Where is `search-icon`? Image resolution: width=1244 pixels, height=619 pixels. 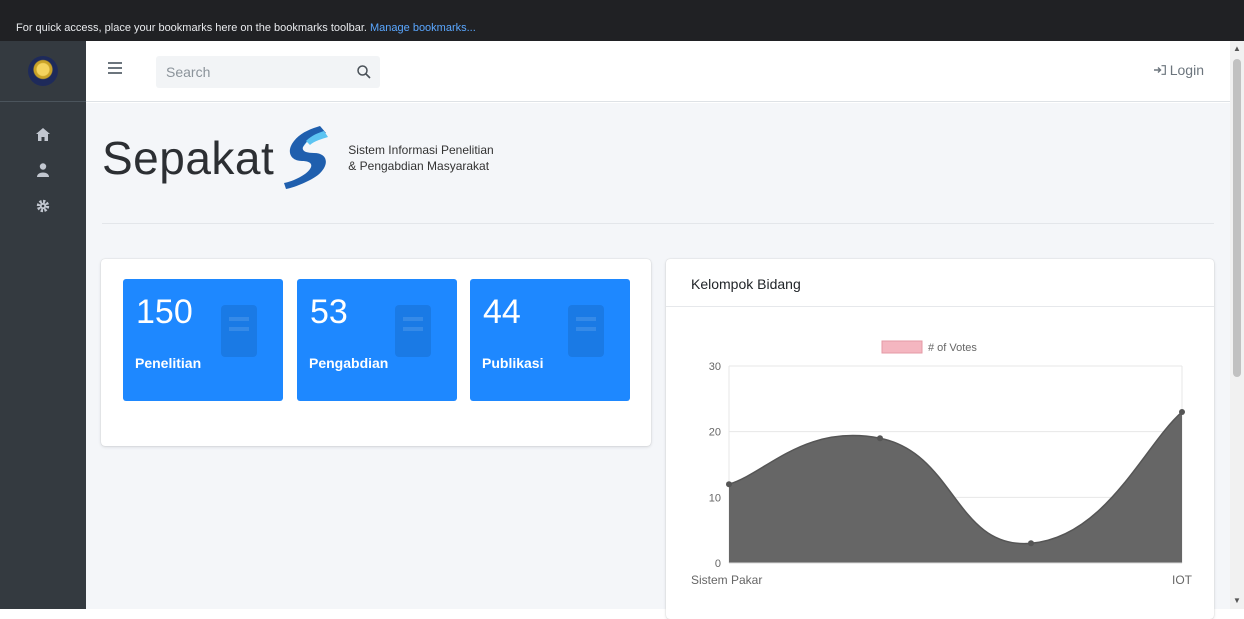
search-icon is located at coordinates (364, 72).